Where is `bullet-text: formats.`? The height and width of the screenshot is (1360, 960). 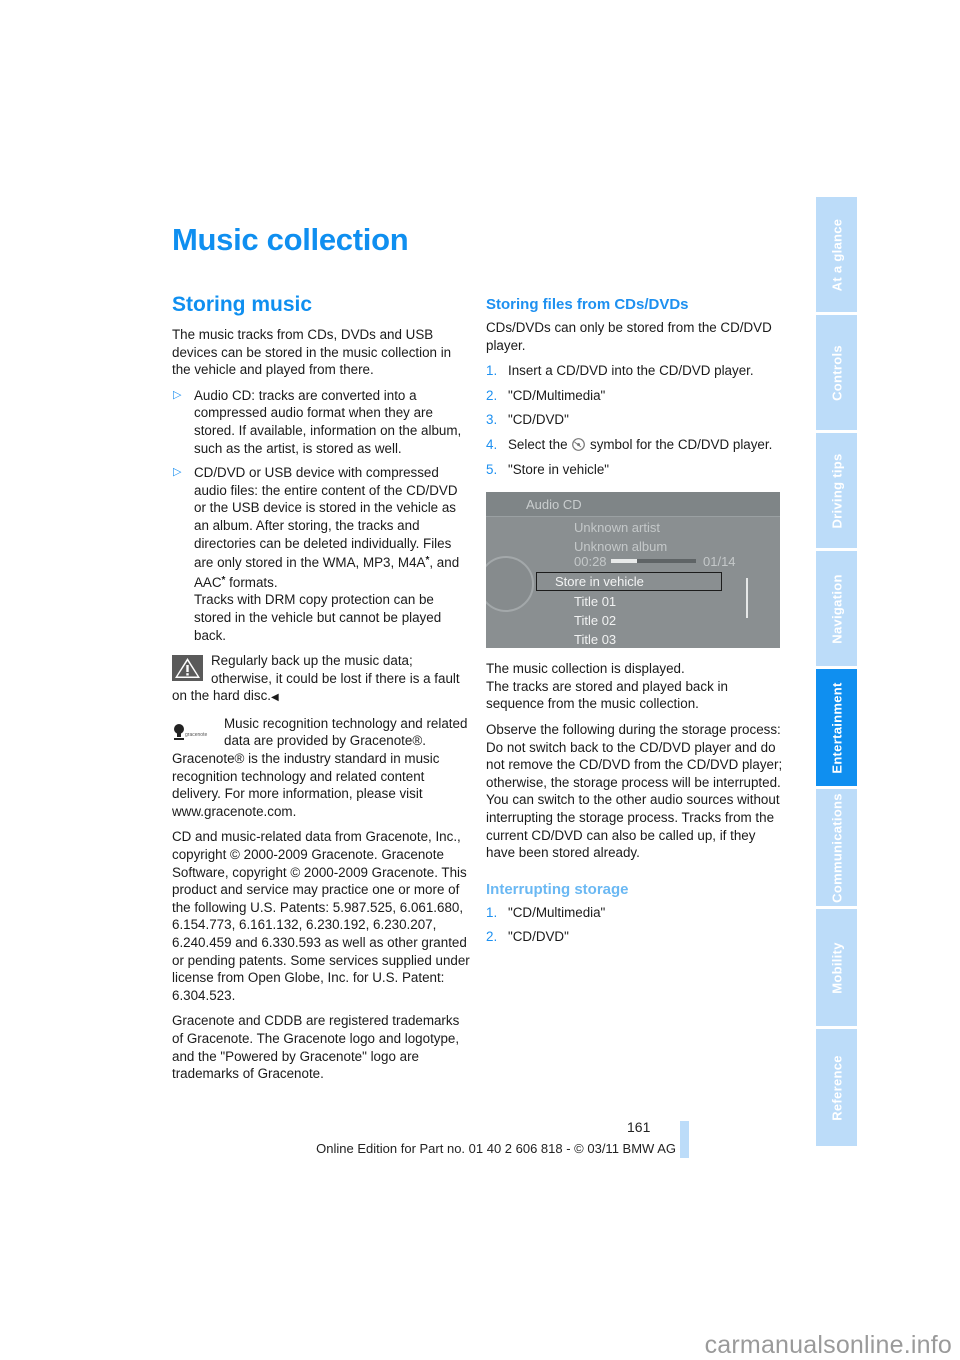 bullet-text: formats. is located at coordinates (251, 582).